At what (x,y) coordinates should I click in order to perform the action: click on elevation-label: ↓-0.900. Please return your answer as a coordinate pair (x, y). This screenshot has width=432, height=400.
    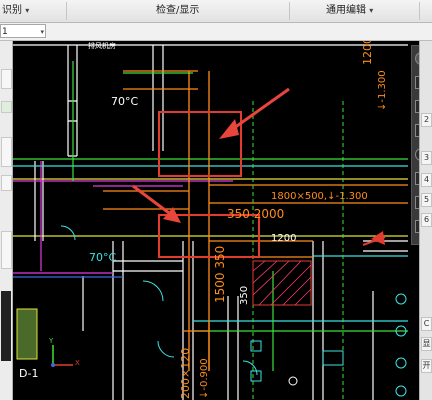
    Looking at the image, I should click on (204, 378).